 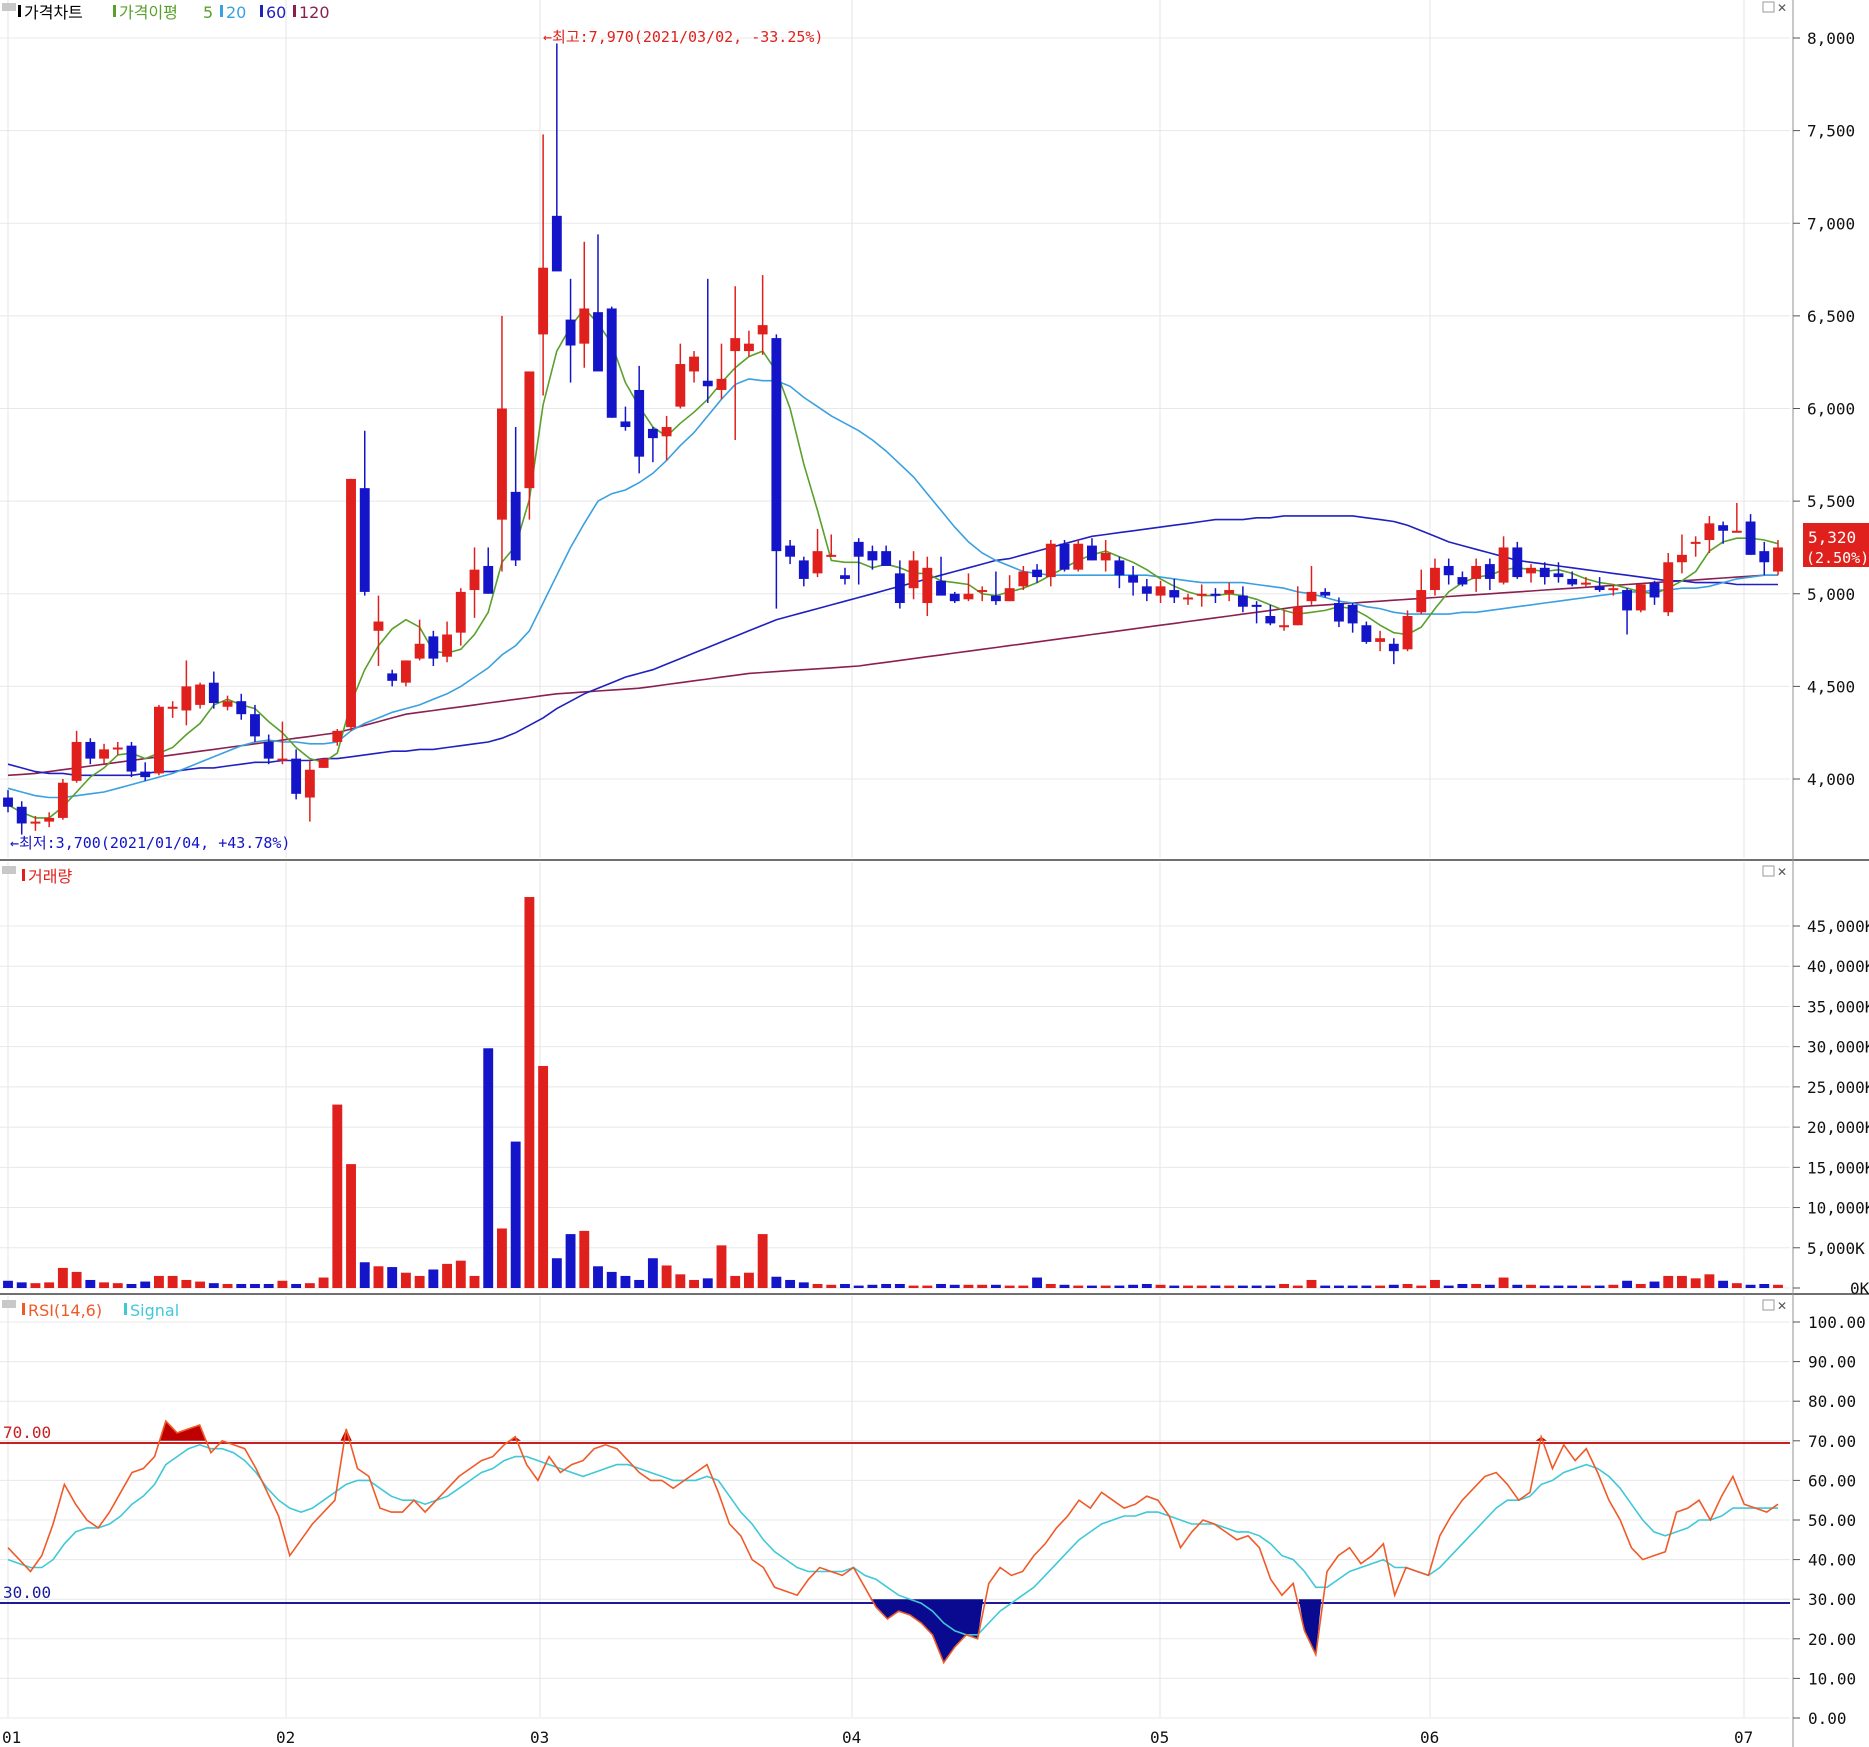 What do you see at coordinates (1831, 316) in the screenshot?
I see `price-tick-label: 6,500` at bounding box center [1831, 316].